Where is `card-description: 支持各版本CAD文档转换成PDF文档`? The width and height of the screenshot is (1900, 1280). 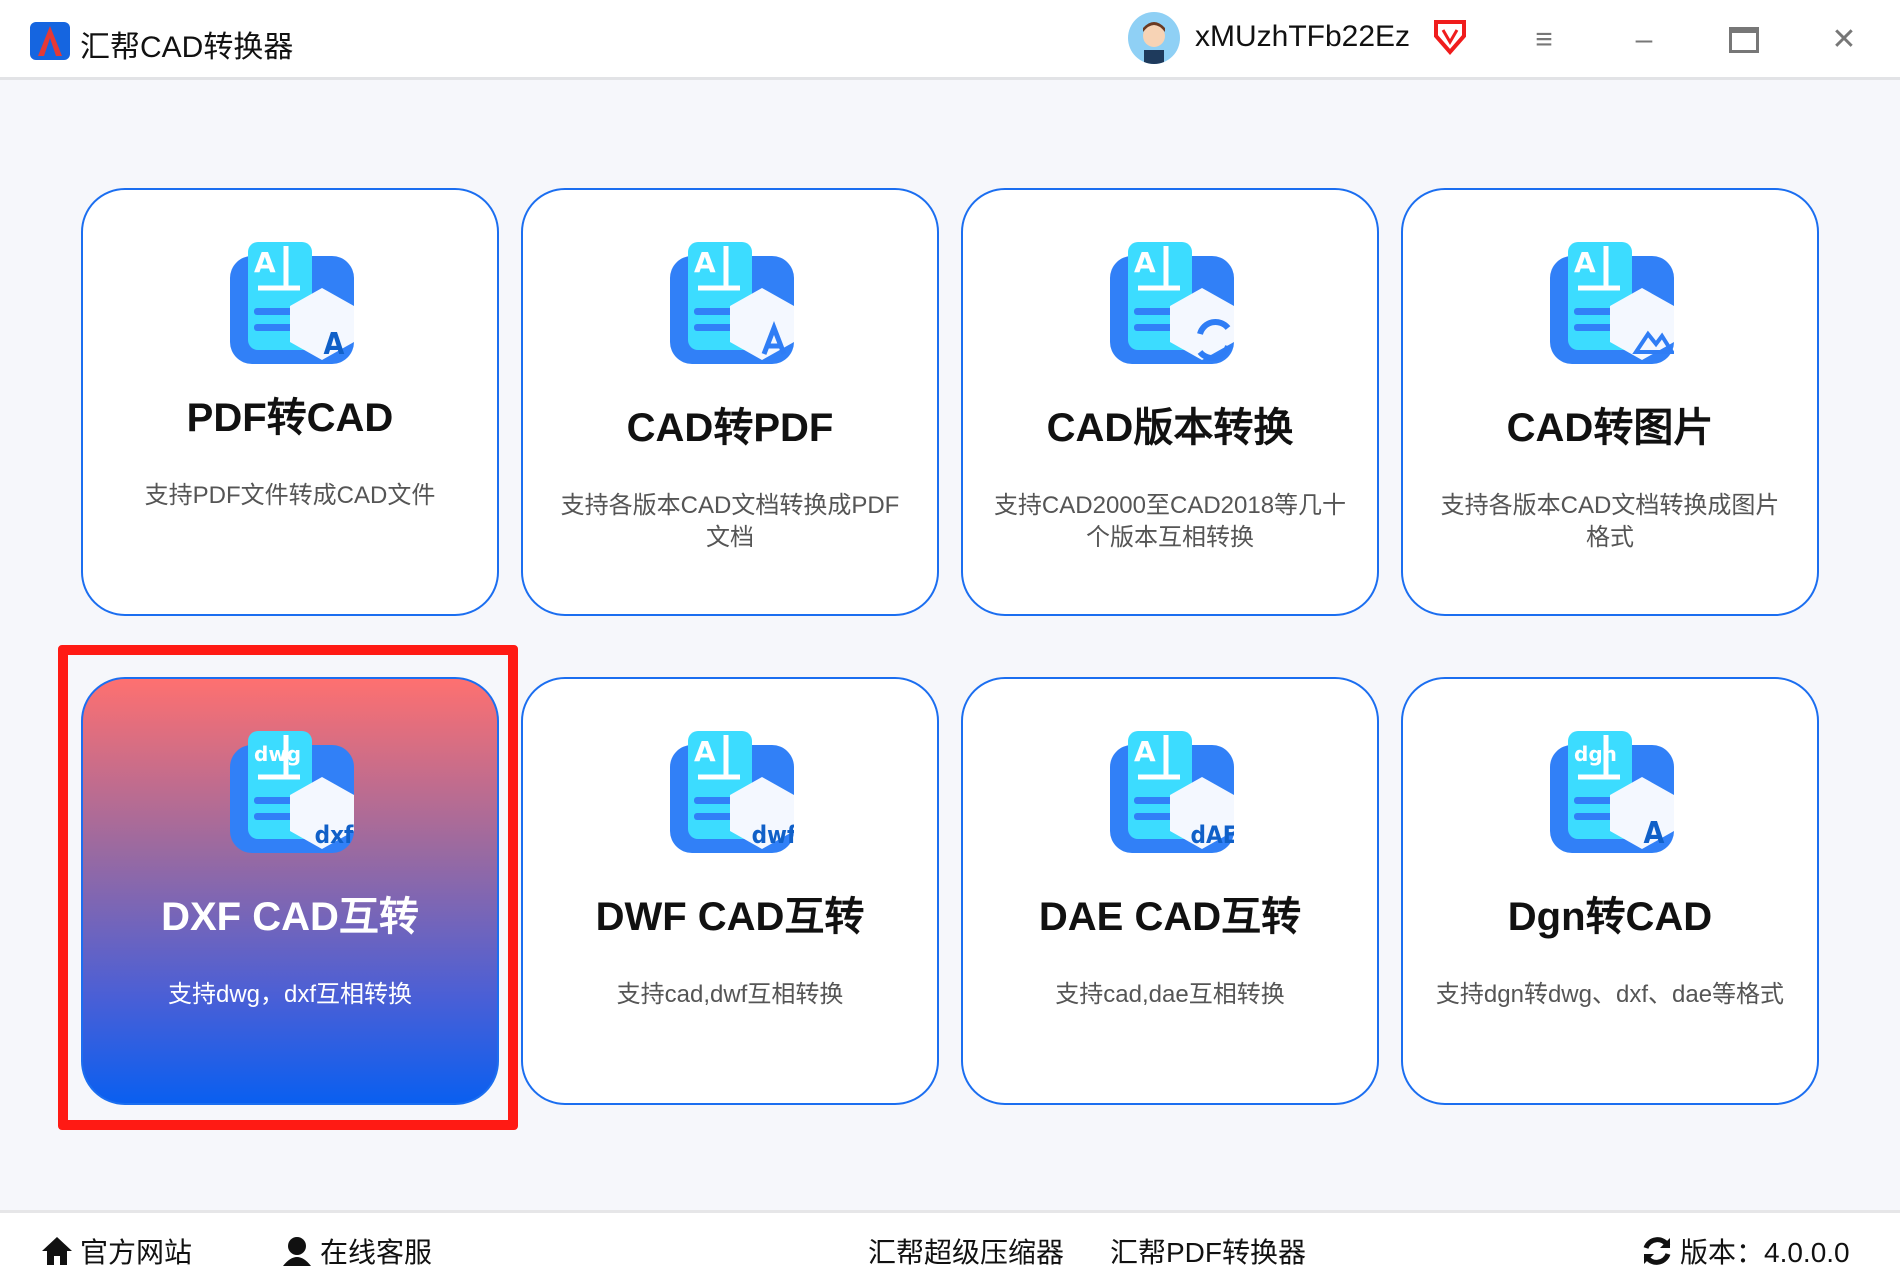 card-description: 支持各版本CAD文档转换成PDF文档 is located at coordinates (730, 521).